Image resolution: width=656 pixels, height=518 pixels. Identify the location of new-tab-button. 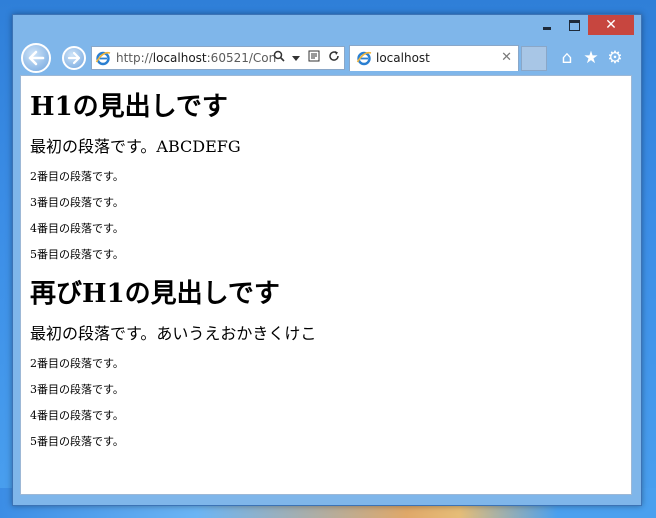
(534, 58).